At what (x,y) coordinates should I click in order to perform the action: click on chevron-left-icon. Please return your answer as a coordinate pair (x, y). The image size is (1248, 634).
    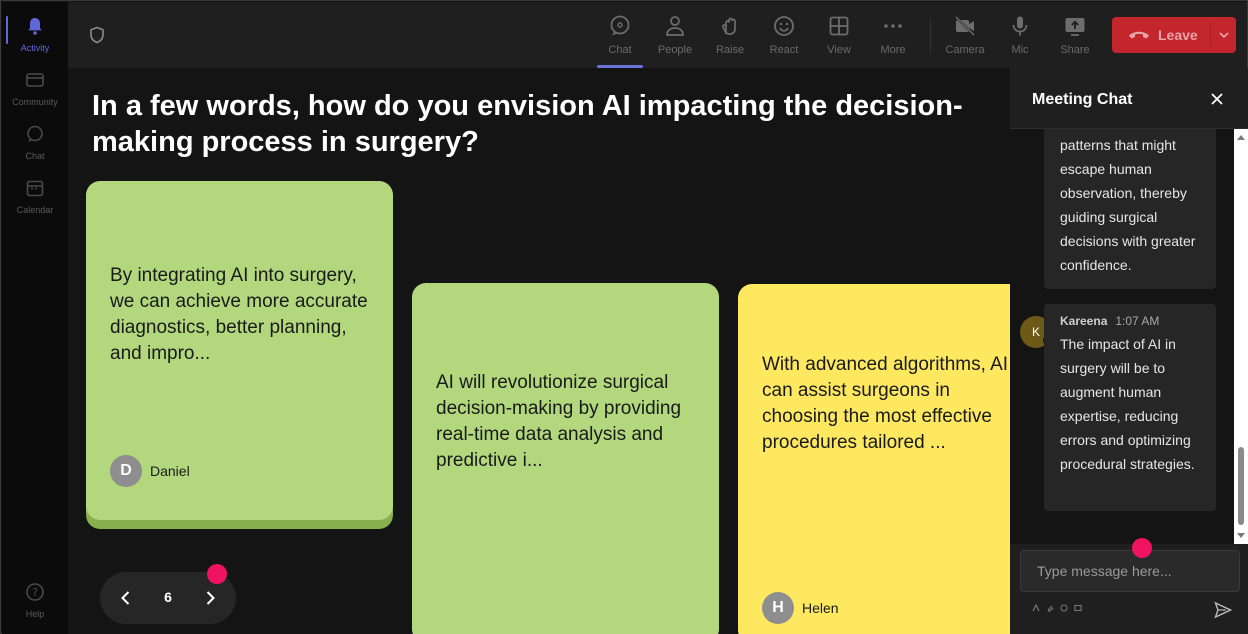
    Looking at the image, I should click on (126, 598).